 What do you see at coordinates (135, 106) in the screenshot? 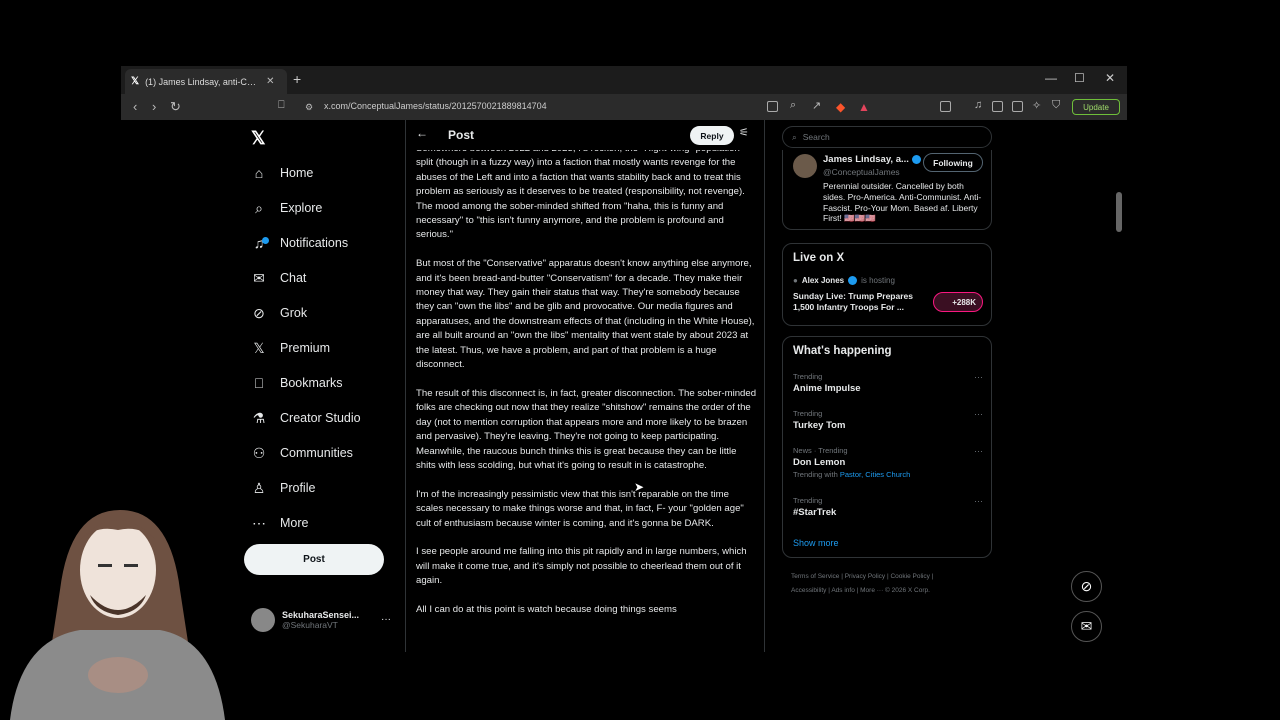
I see `back-arrow-icon: ‹` at bounding box center [135, 106].